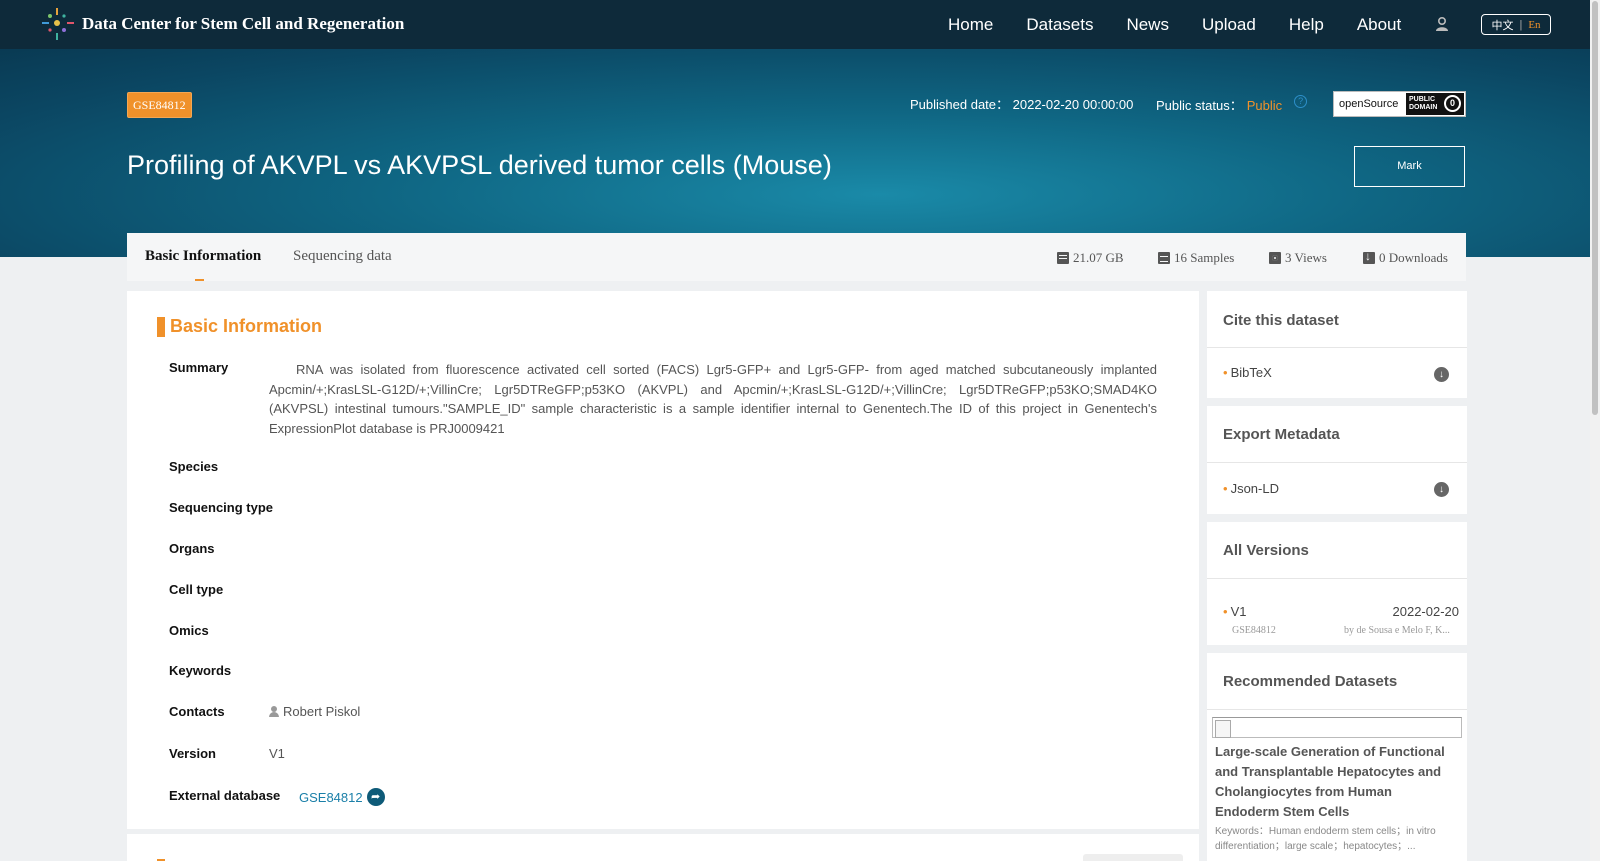 The width and height of the screenshot is (1600, 861). What do you see at coordinates (1595, 208) in the screenshot?
I see `scroll-thumb` at bounding box center [1595, 208].